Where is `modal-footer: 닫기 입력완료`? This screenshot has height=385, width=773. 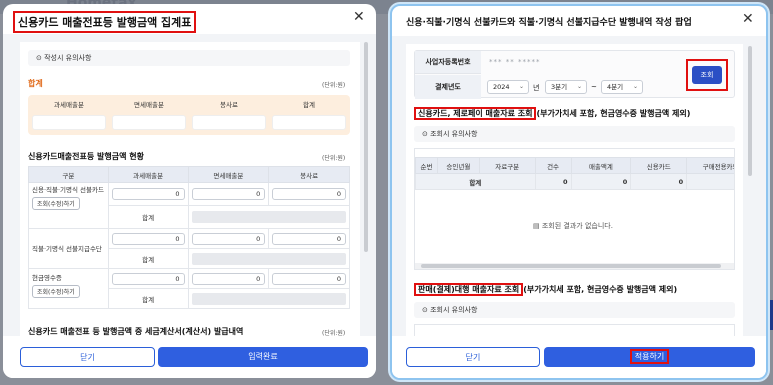
modal-footer: 닫기 입력완료 is located at coordinates (189, 357).